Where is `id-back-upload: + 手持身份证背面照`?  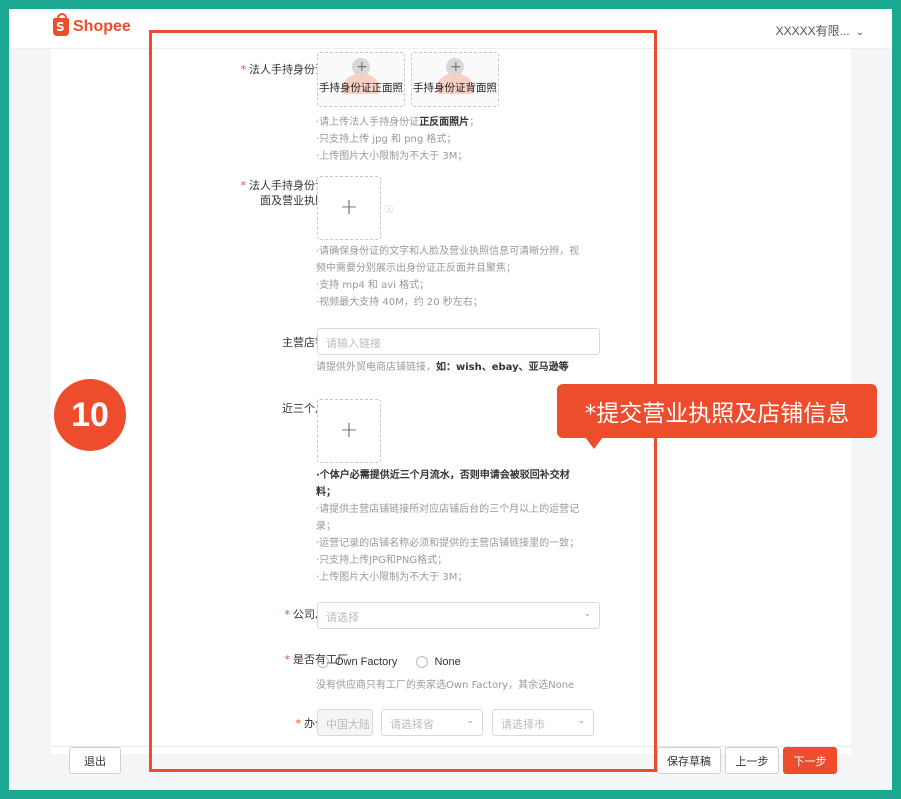
id-back-upload: + 手持身份证背面照 is located at coordinates (455, 79).